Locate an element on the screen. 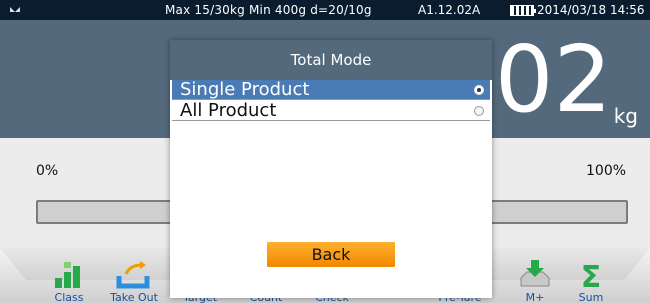 The height and width of the screenshot is (303, 650). dialog-title: Total Mode is located at coordinates (331, 60).